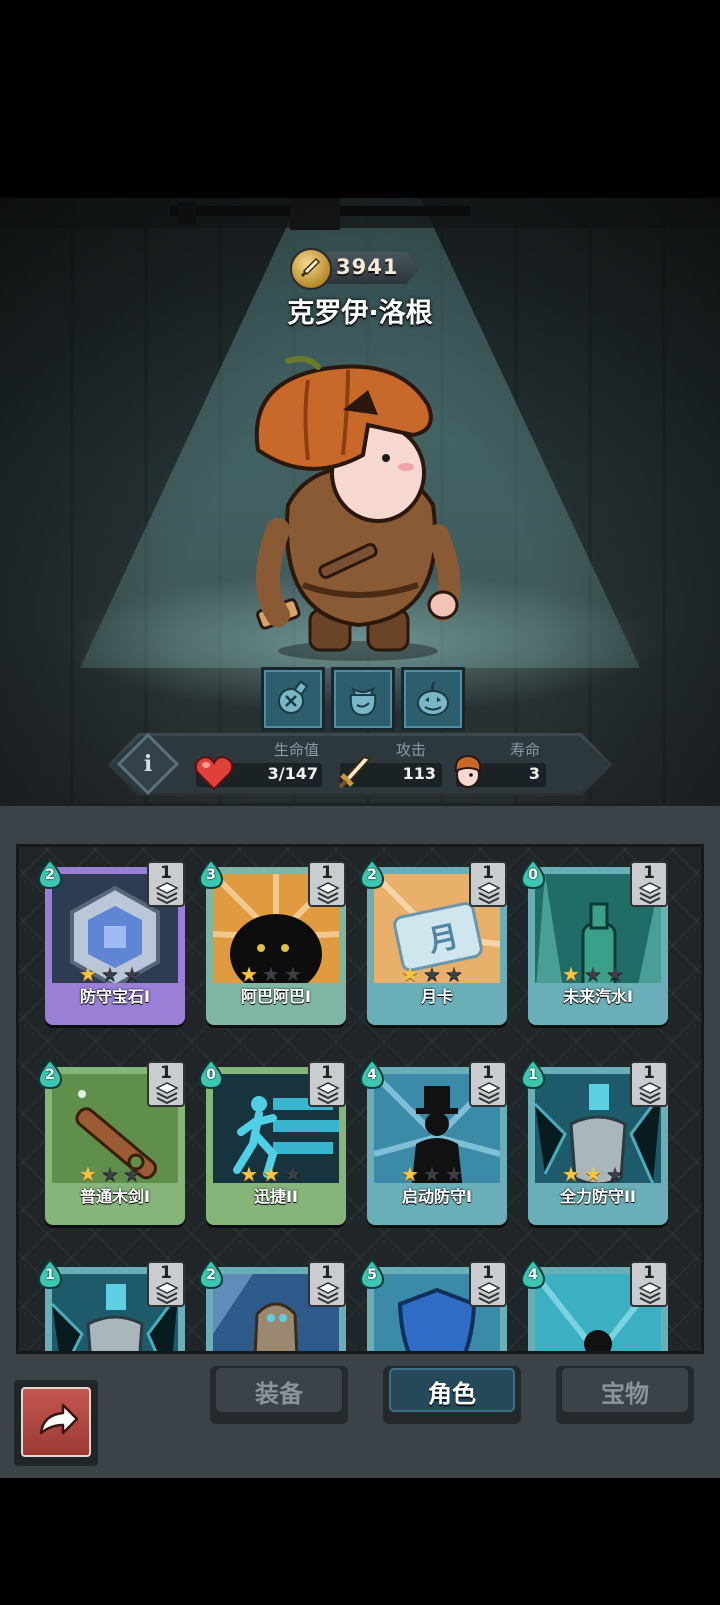  What do you see at coordinates (433, 941) in the screenshot?
I see `card: 月 ★ ★ ★ 月卡 2 1` at bounding box center [433, 941].